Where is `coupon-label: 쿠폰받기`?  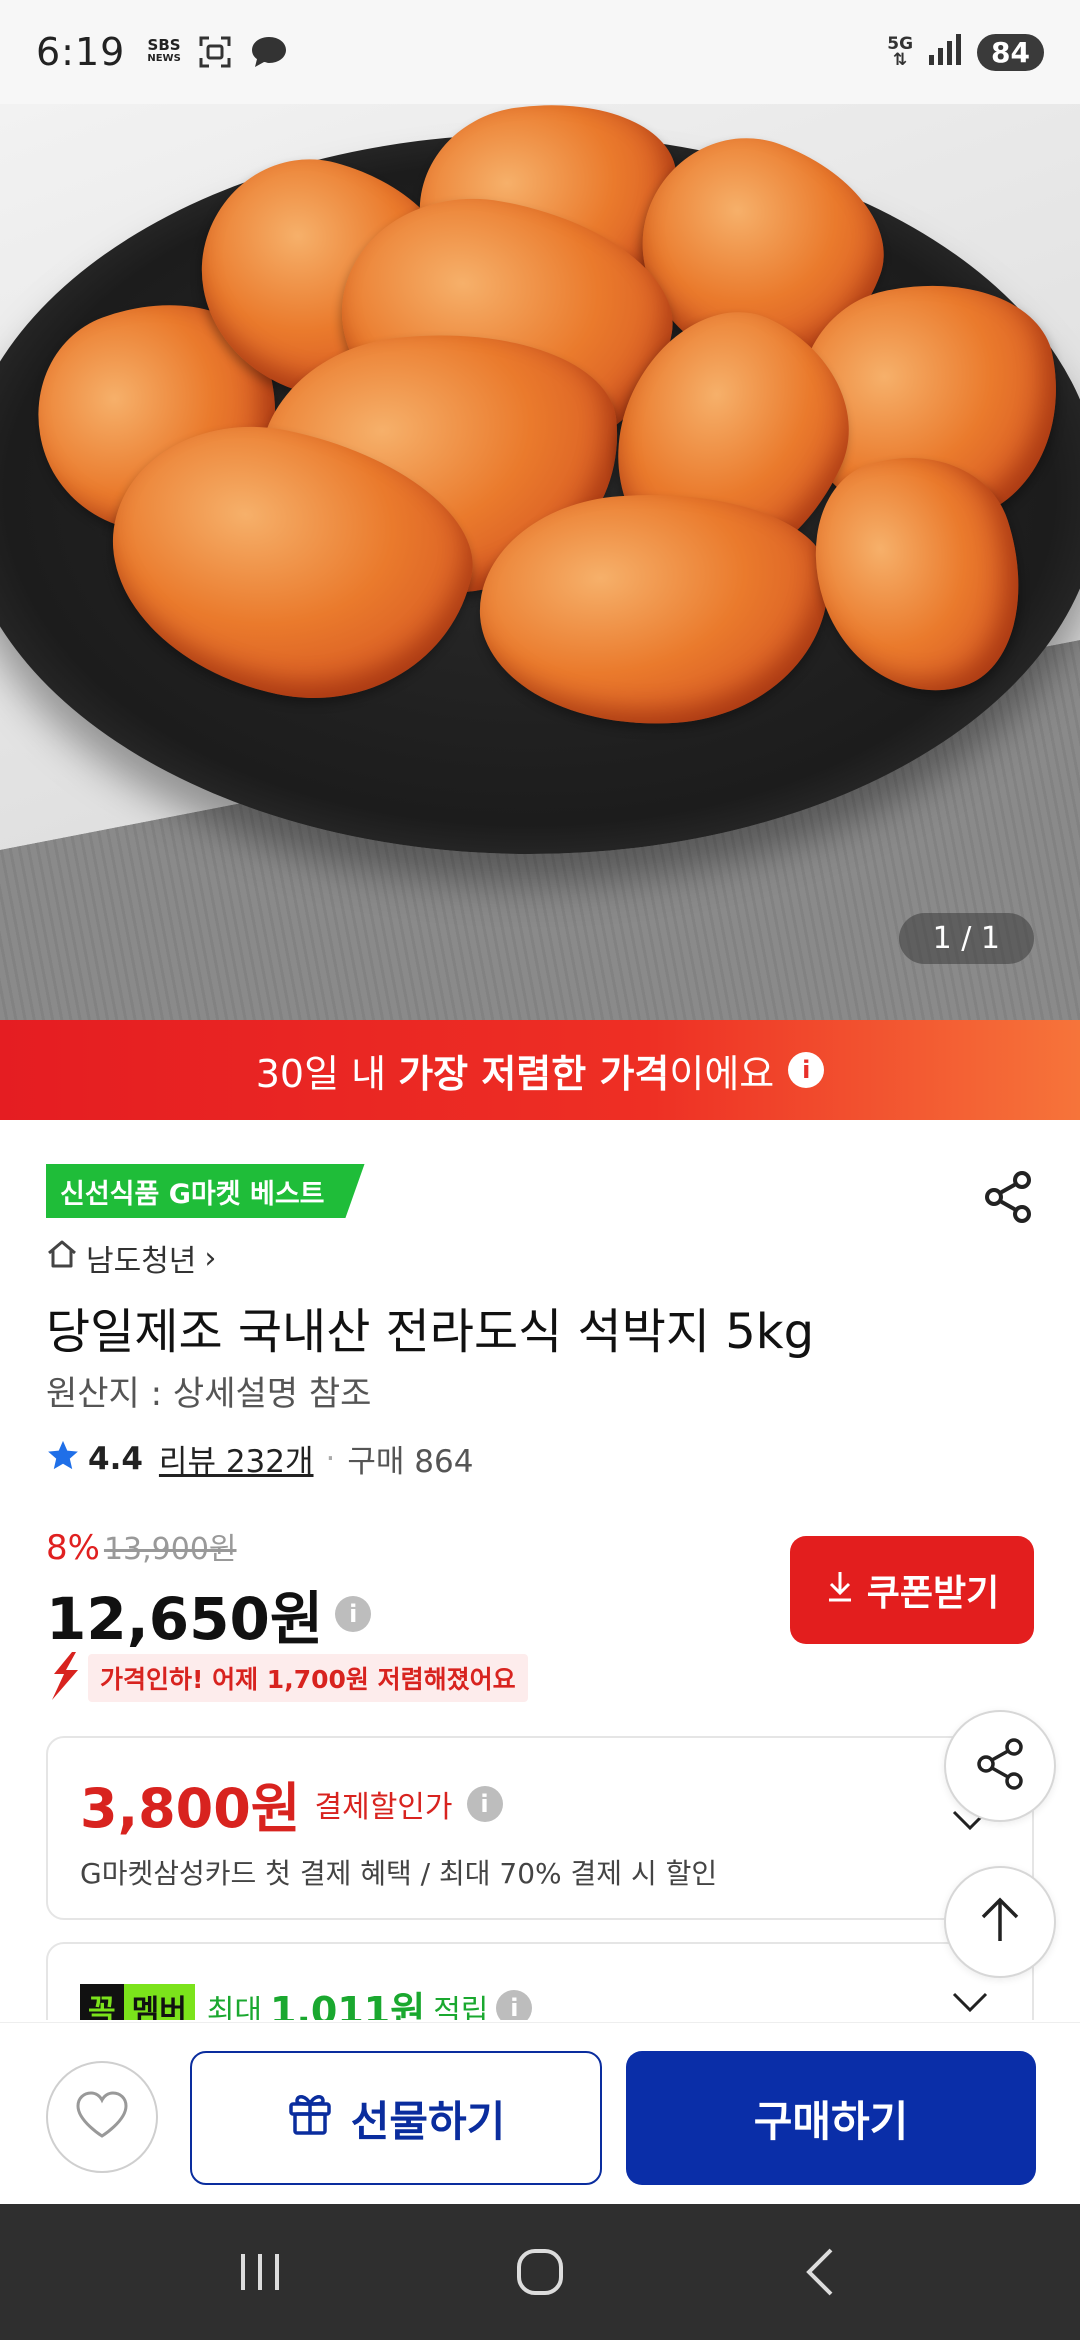
coupon-label: 쿠폰받기 is located at coordinates (933, 1592).